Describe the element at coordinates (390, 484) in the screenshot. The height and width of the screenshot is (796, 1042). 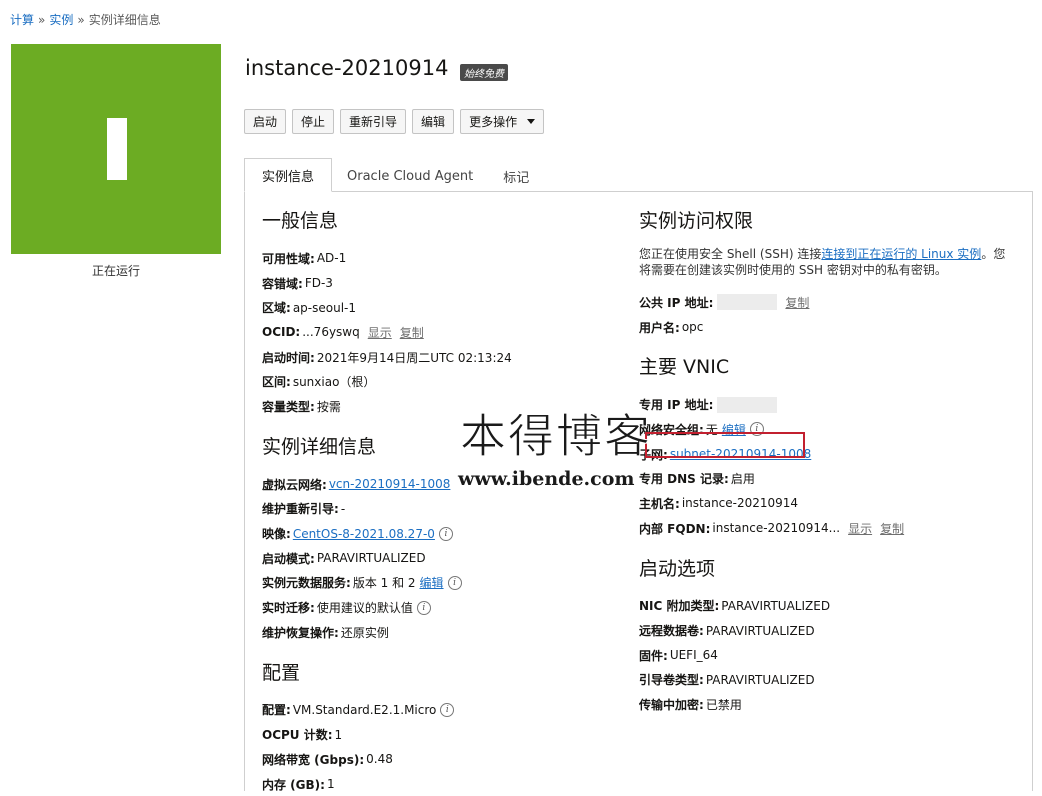
I see `vcn-link: vcn-20210914-1008` at that location.